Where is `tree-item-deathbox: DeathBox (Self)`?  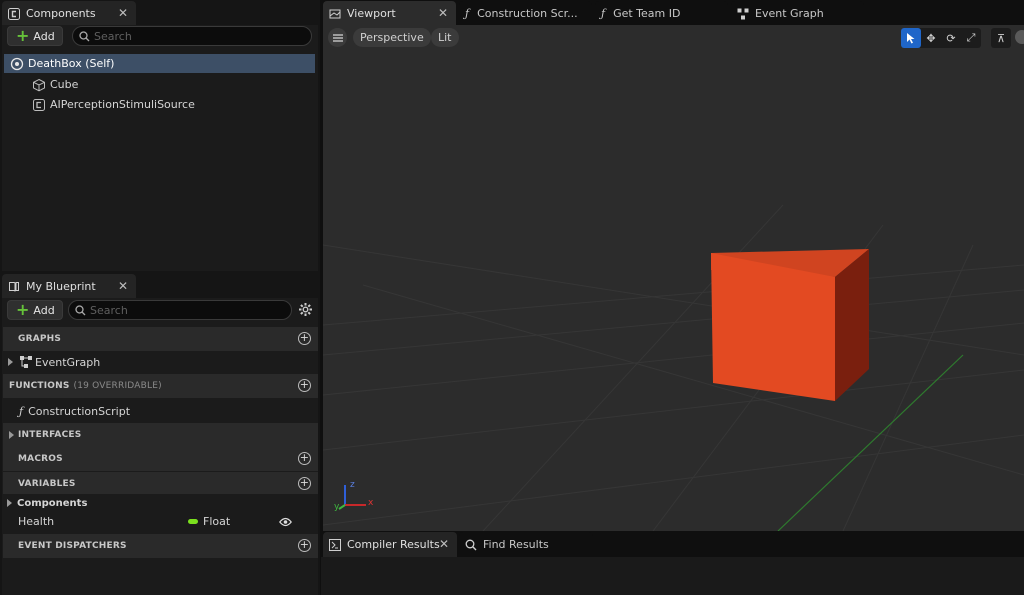 tree-item-deathbox: DeathBox (Self) is located at coordinates (159, 63).